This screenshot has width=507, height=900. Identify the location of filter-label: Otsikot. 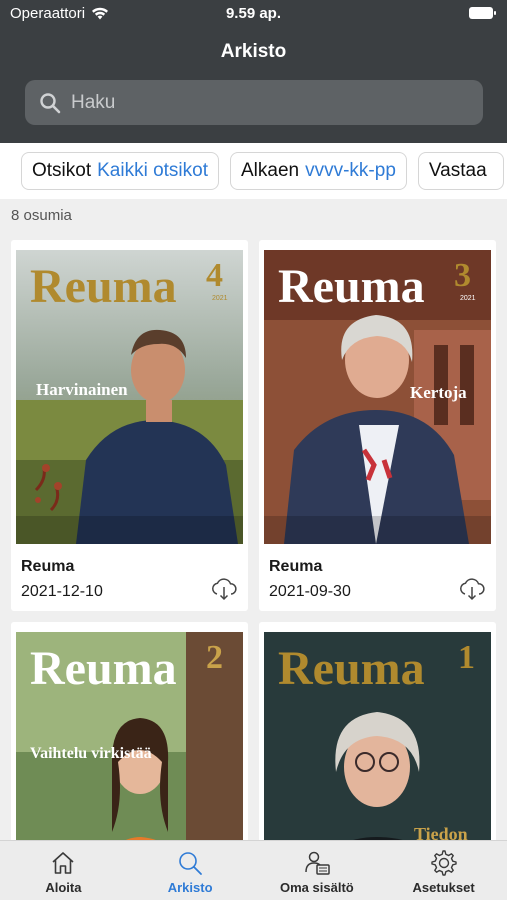
(62, 170).